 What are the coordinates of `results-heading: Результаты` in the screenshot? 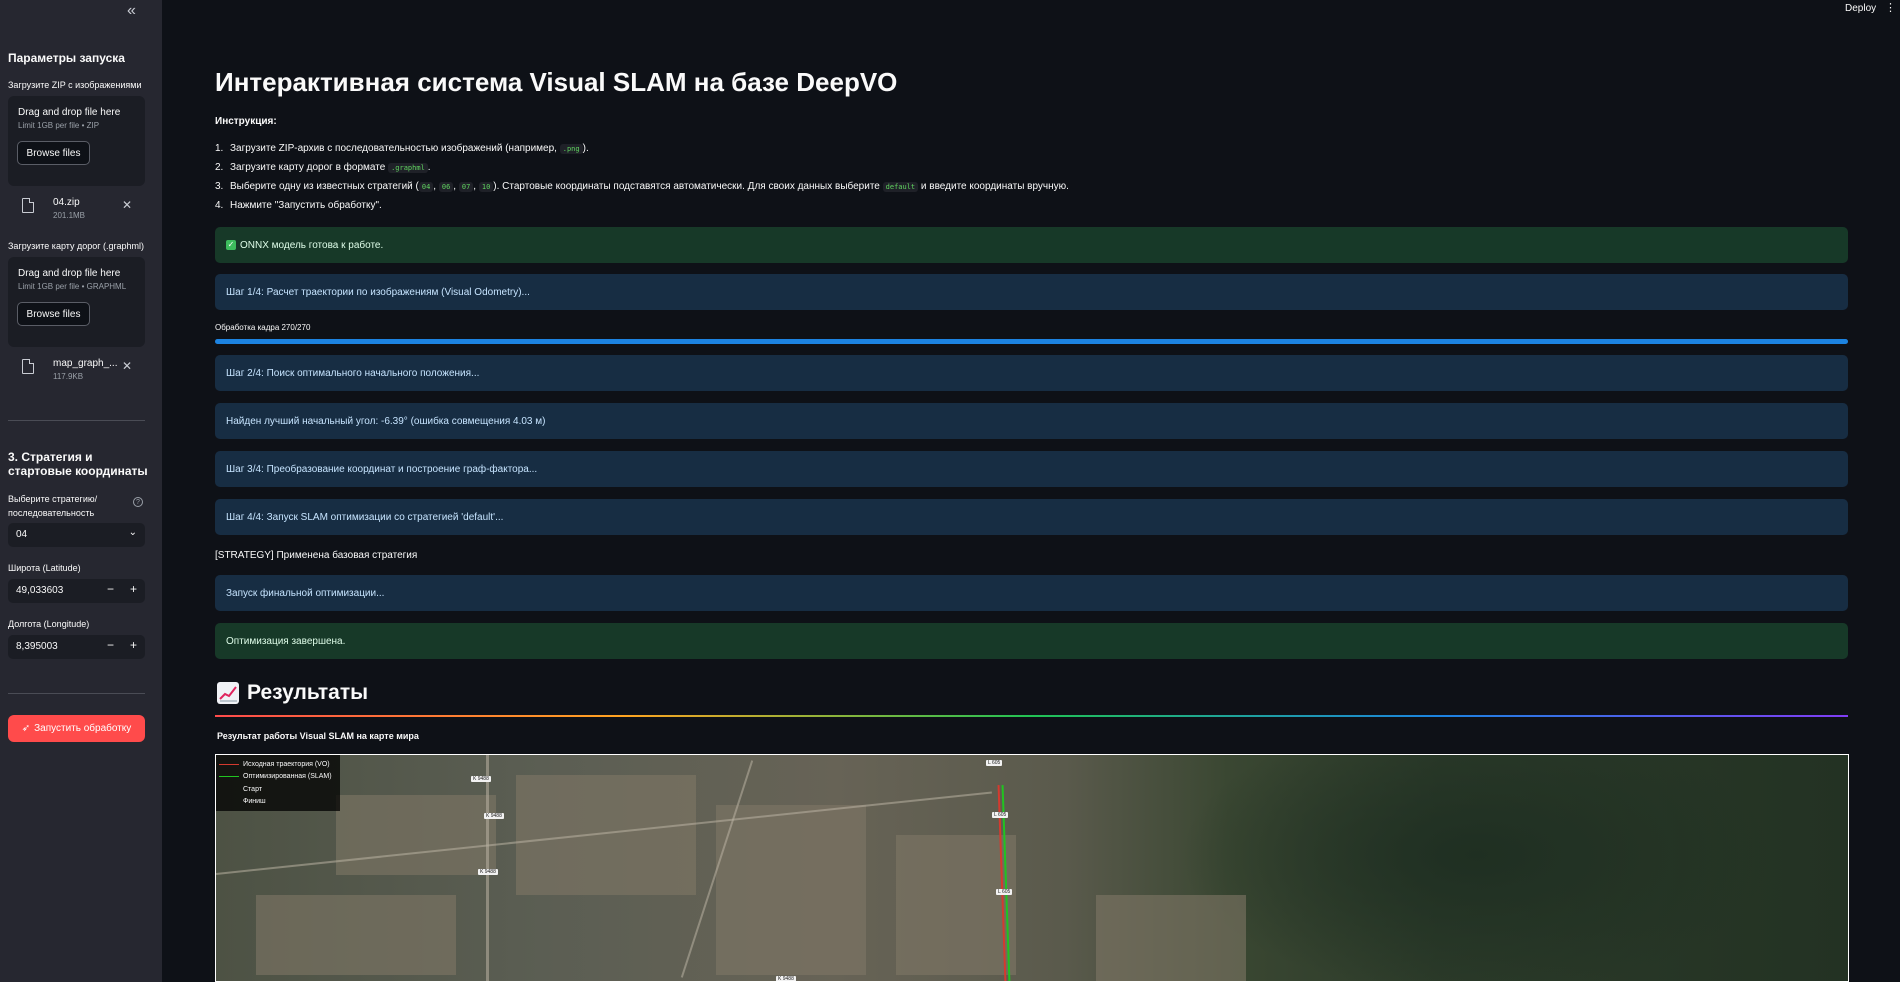 It's located at (292, 693).